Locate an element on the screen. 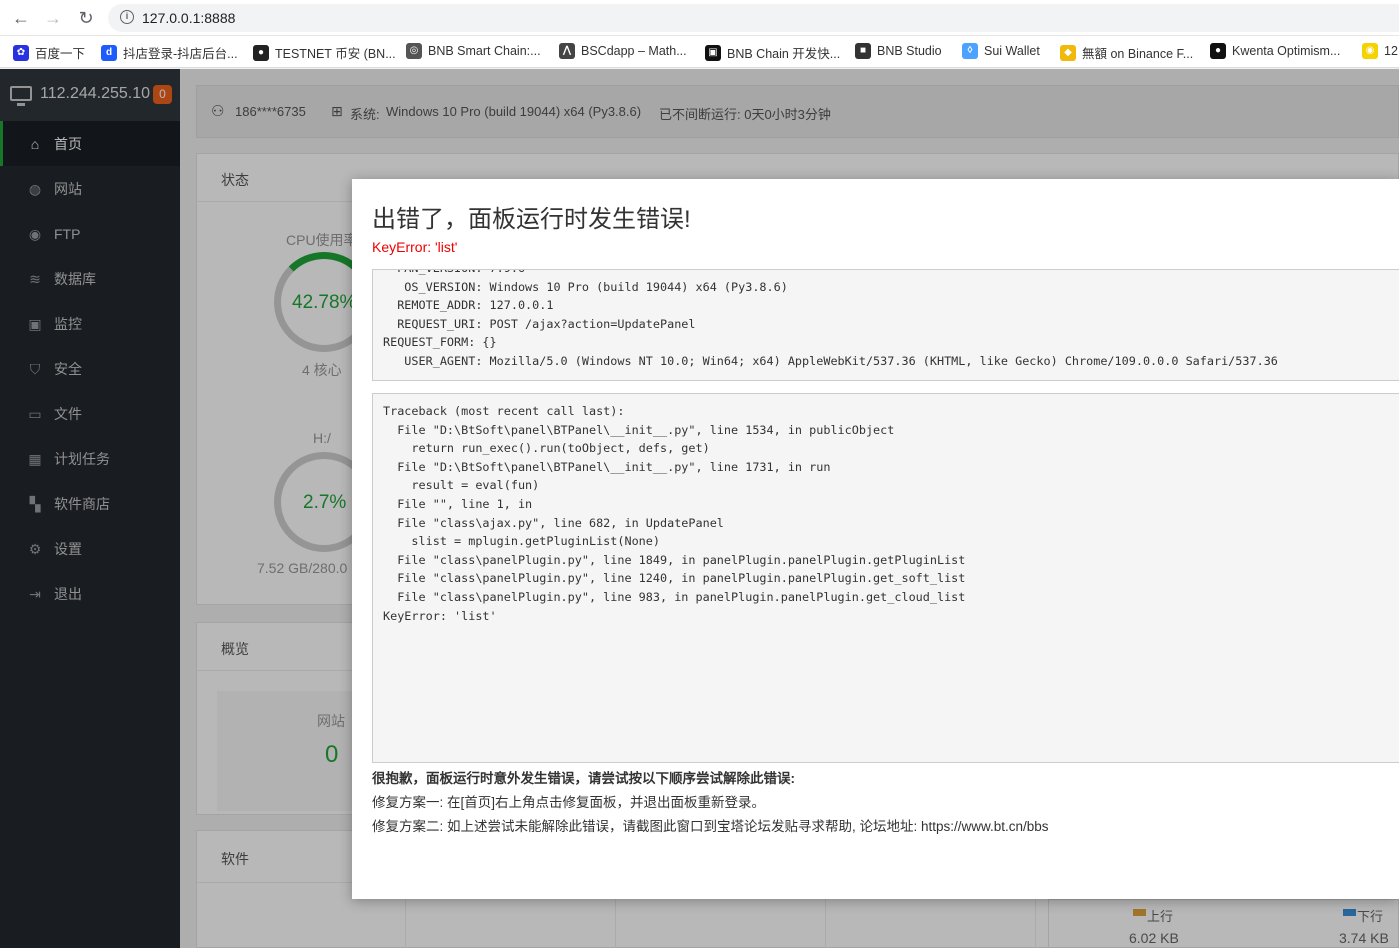 The width and height of the screenshot is (1399, 948). bnb-testnet-icon: ● is located at coordinates (261, 52).